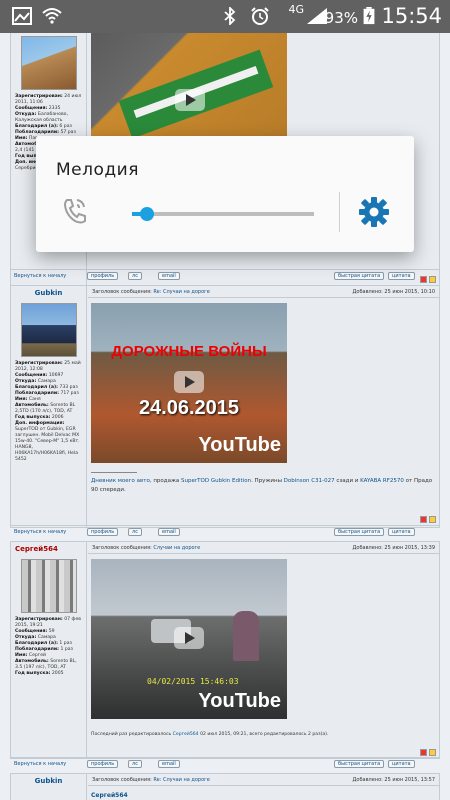 The image size is (450, 800). Describe the element at coordinates (186, 734) in the screenshot. I see `editor-link: Сергей564` at that location.